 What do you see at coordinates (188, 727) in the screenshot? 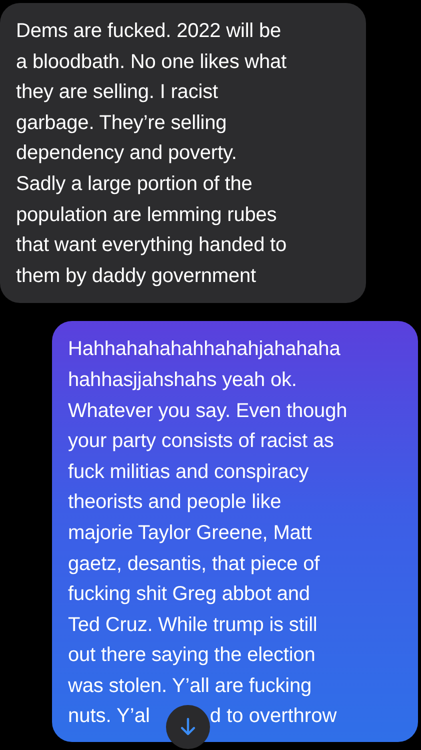
I see `down-arrow-icon` at bounding box center [188, 727].